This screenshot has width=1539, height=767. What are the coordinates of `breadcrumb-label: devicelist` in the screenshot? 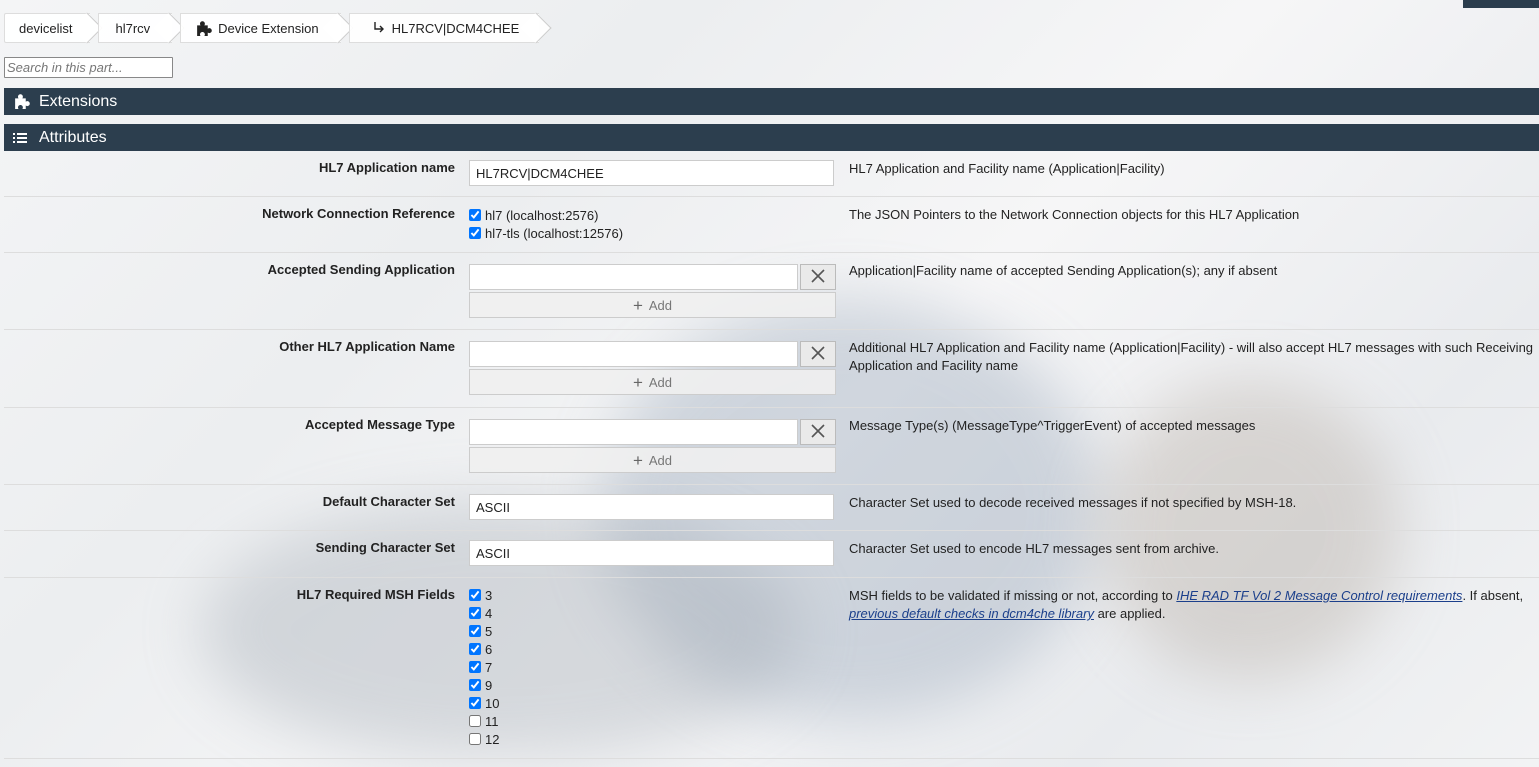 It's located at (46, 28).